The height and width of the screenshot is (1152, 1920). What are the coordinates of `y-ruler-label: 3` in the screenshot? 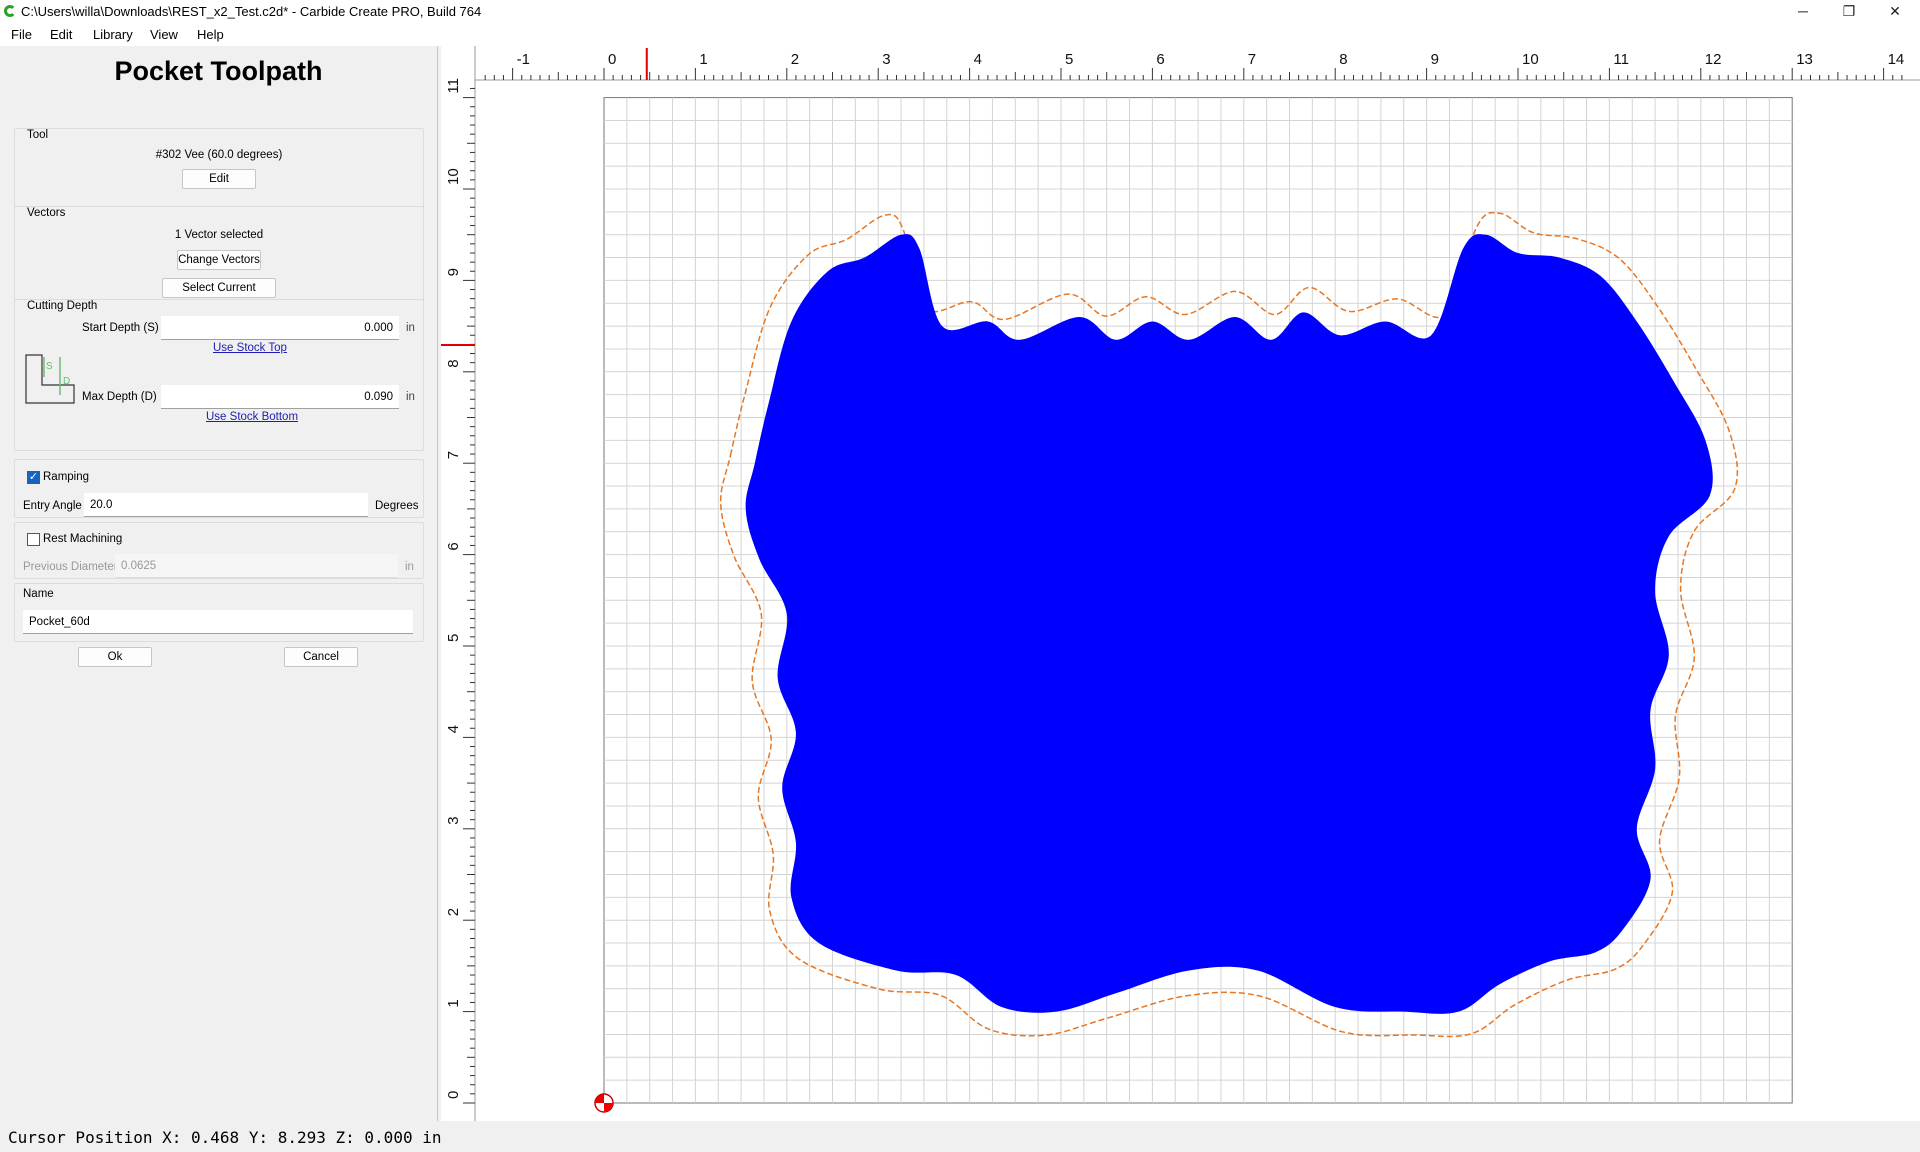 It's located at (453, 820).